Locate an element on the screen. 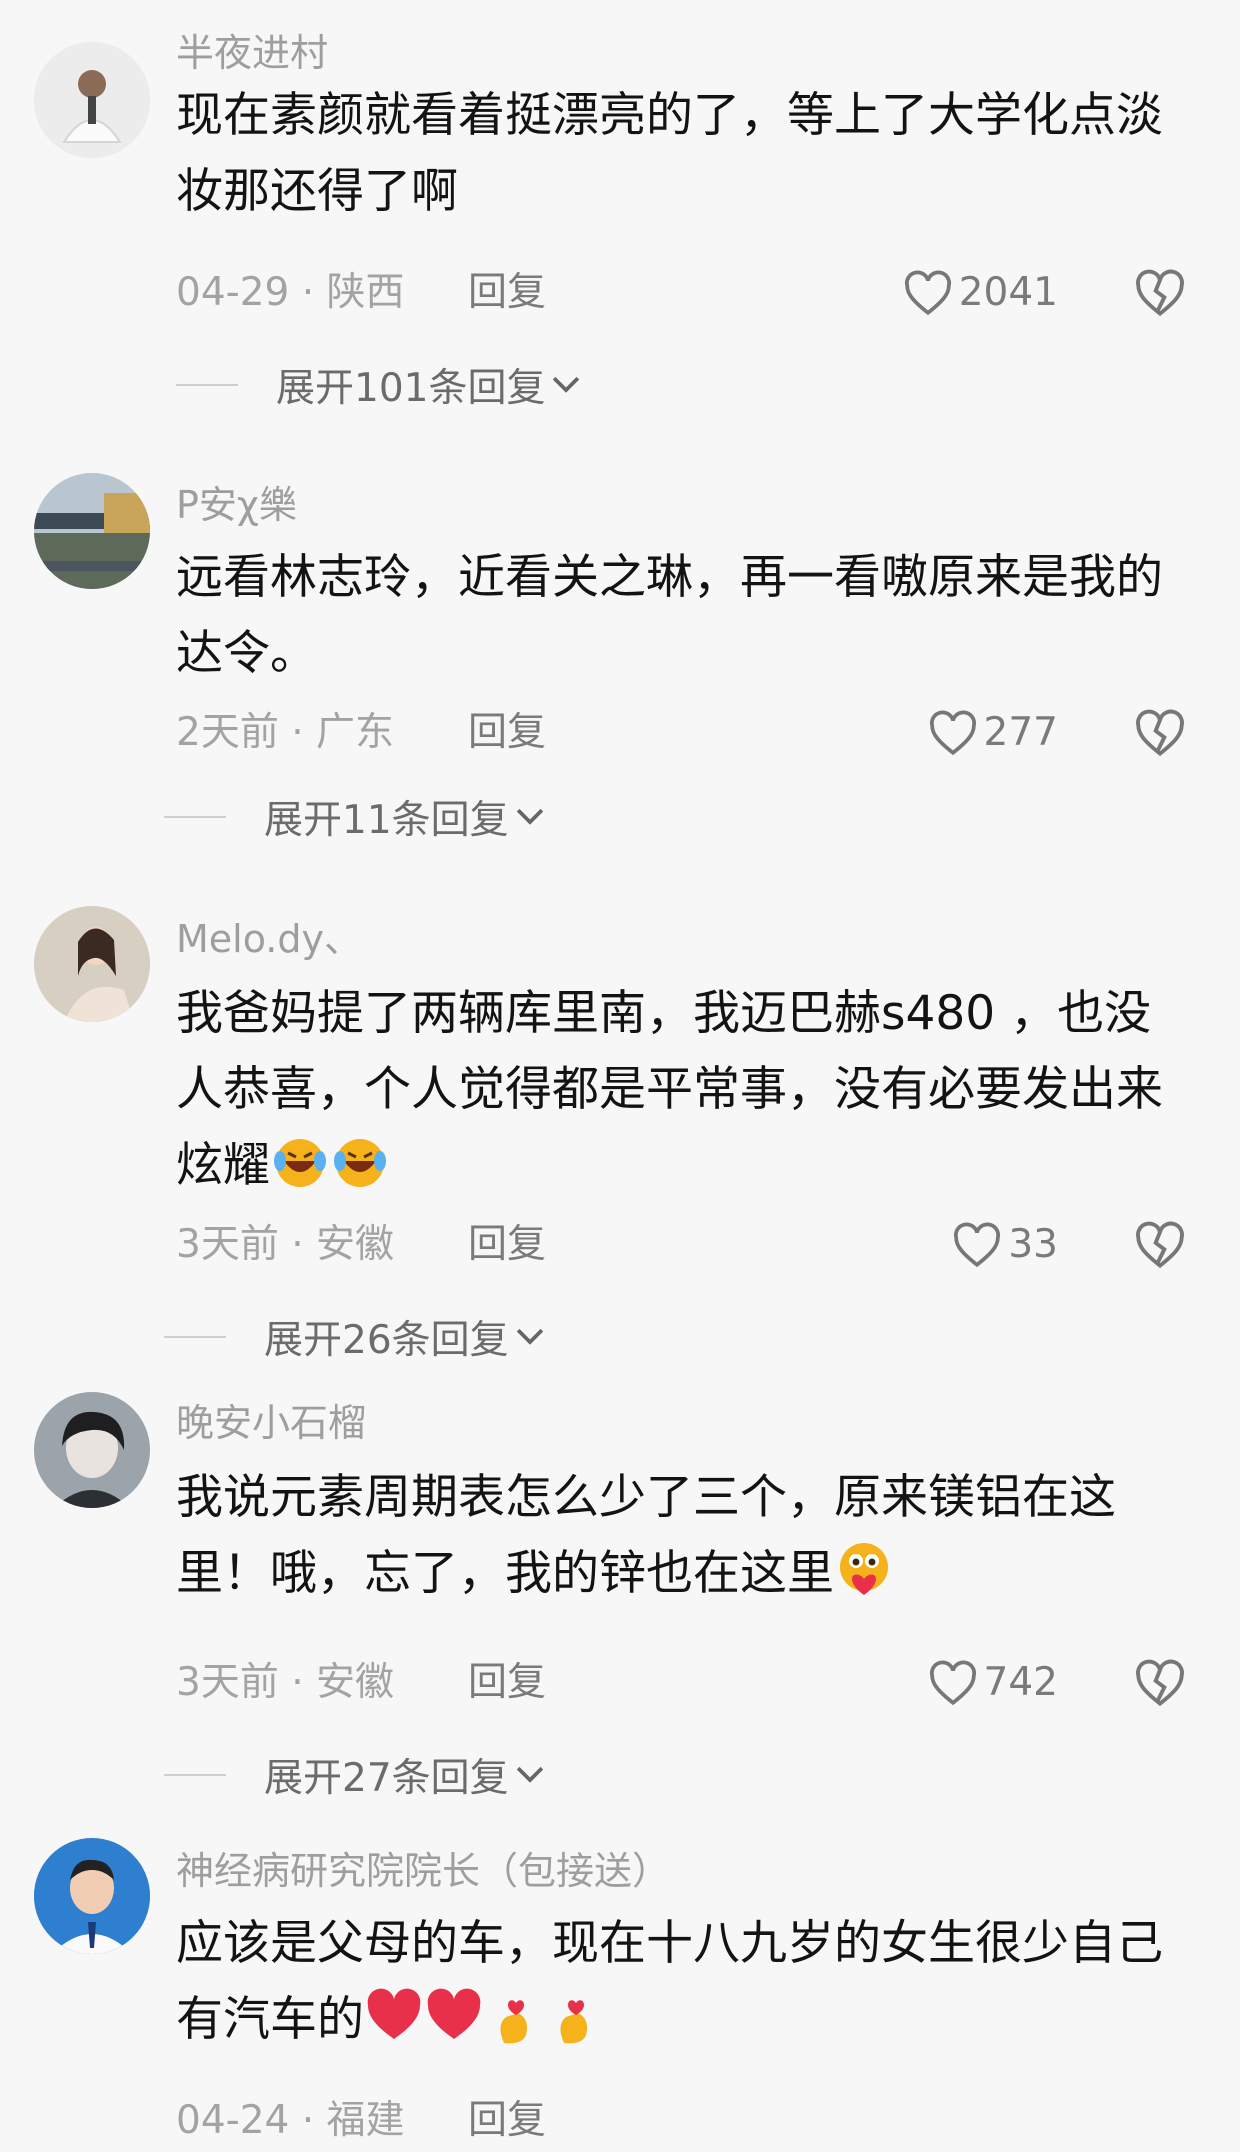 The height and width of the screenshot is (2152, 1240). expand-replies-label: 展开27条回复 is located at coordinates (386, 1778).